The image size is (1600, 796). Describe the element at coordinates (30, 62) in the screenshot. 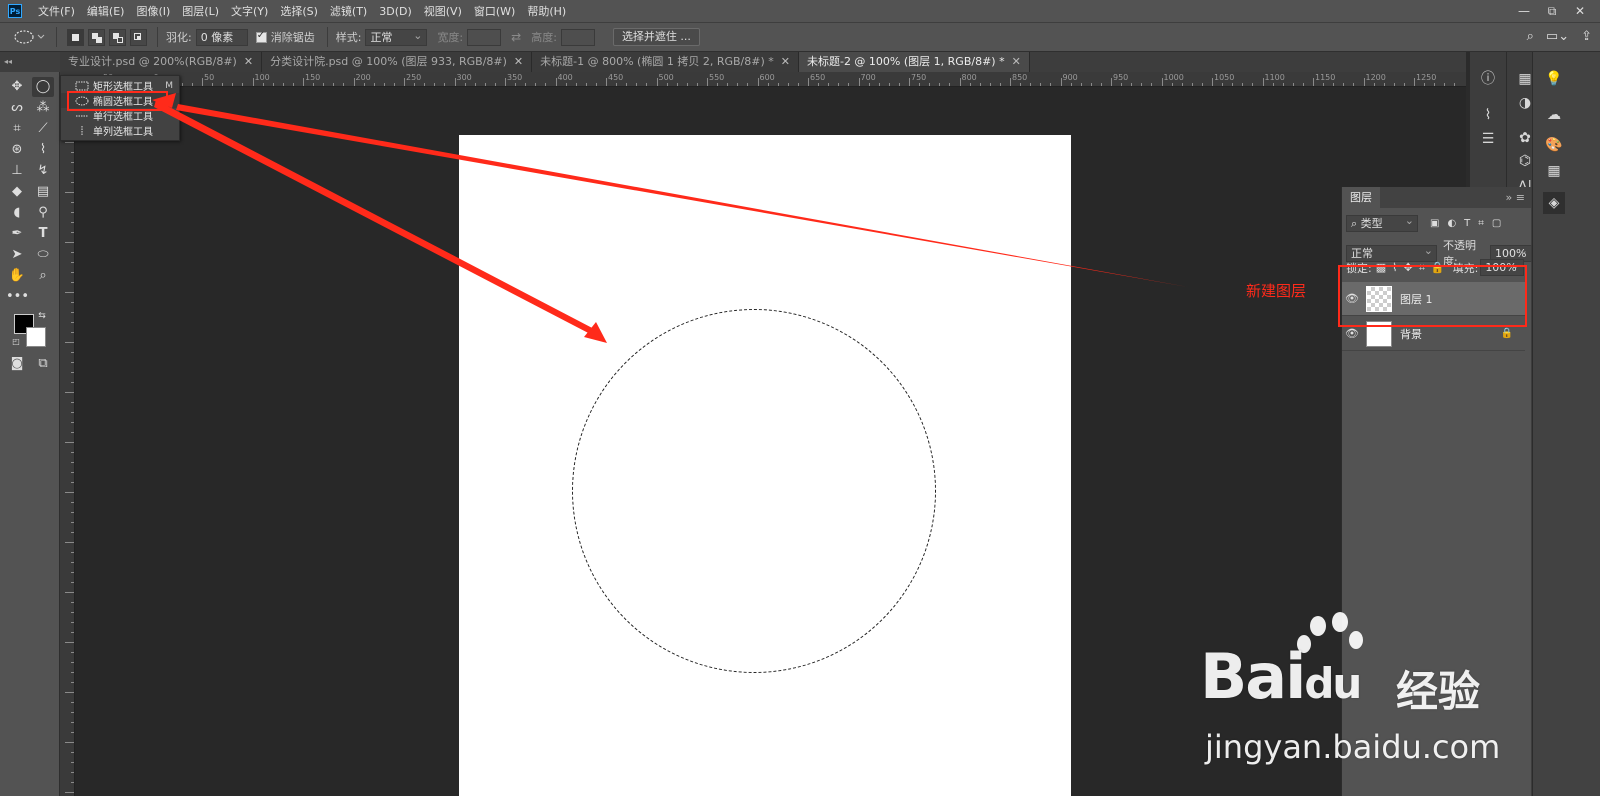

I see `collapse-icon: ◂◂` at that location.